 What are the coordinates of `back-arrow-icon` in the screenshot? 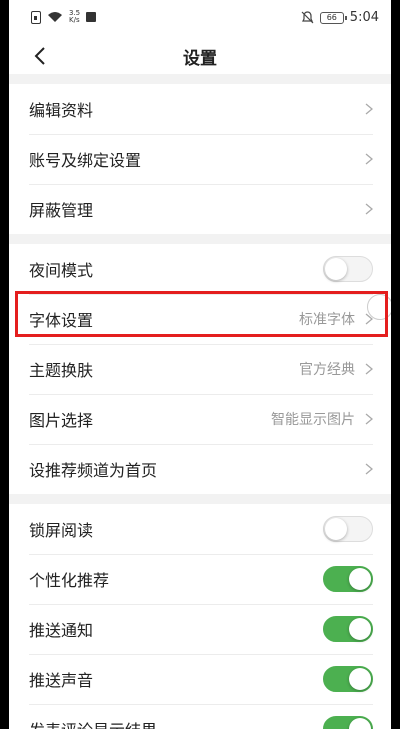 It's located at (41, 56).